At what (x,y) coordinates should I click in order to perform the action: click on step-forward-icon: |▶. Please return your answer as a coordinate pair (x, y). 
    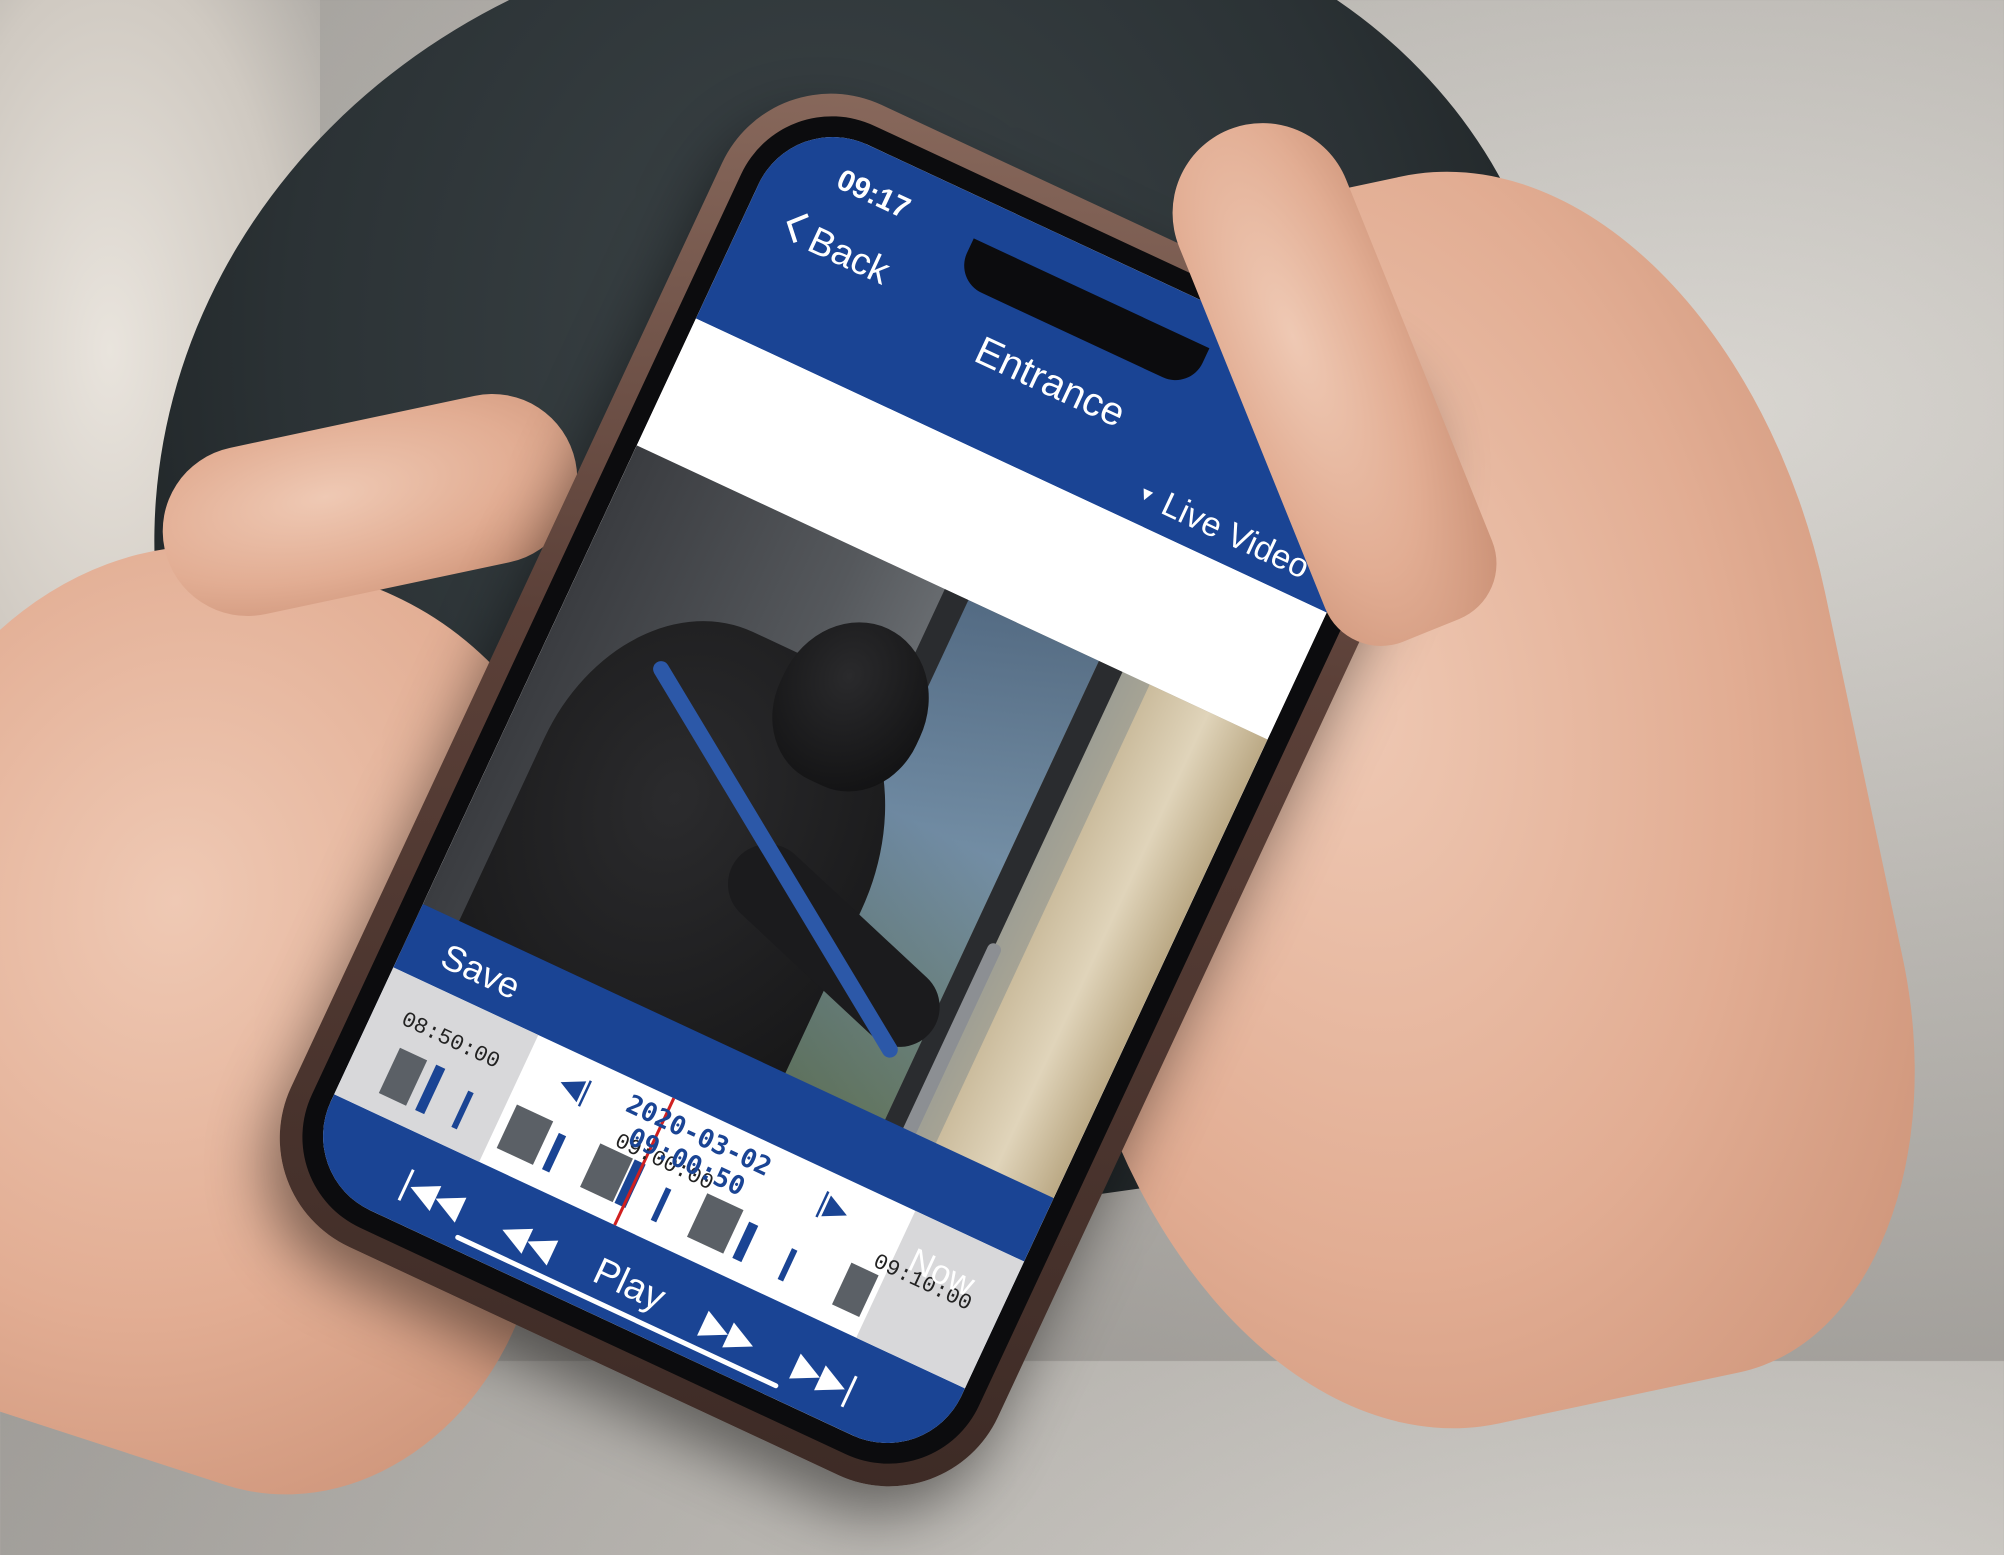
    Looking at the image, I should click on (833, 1207).